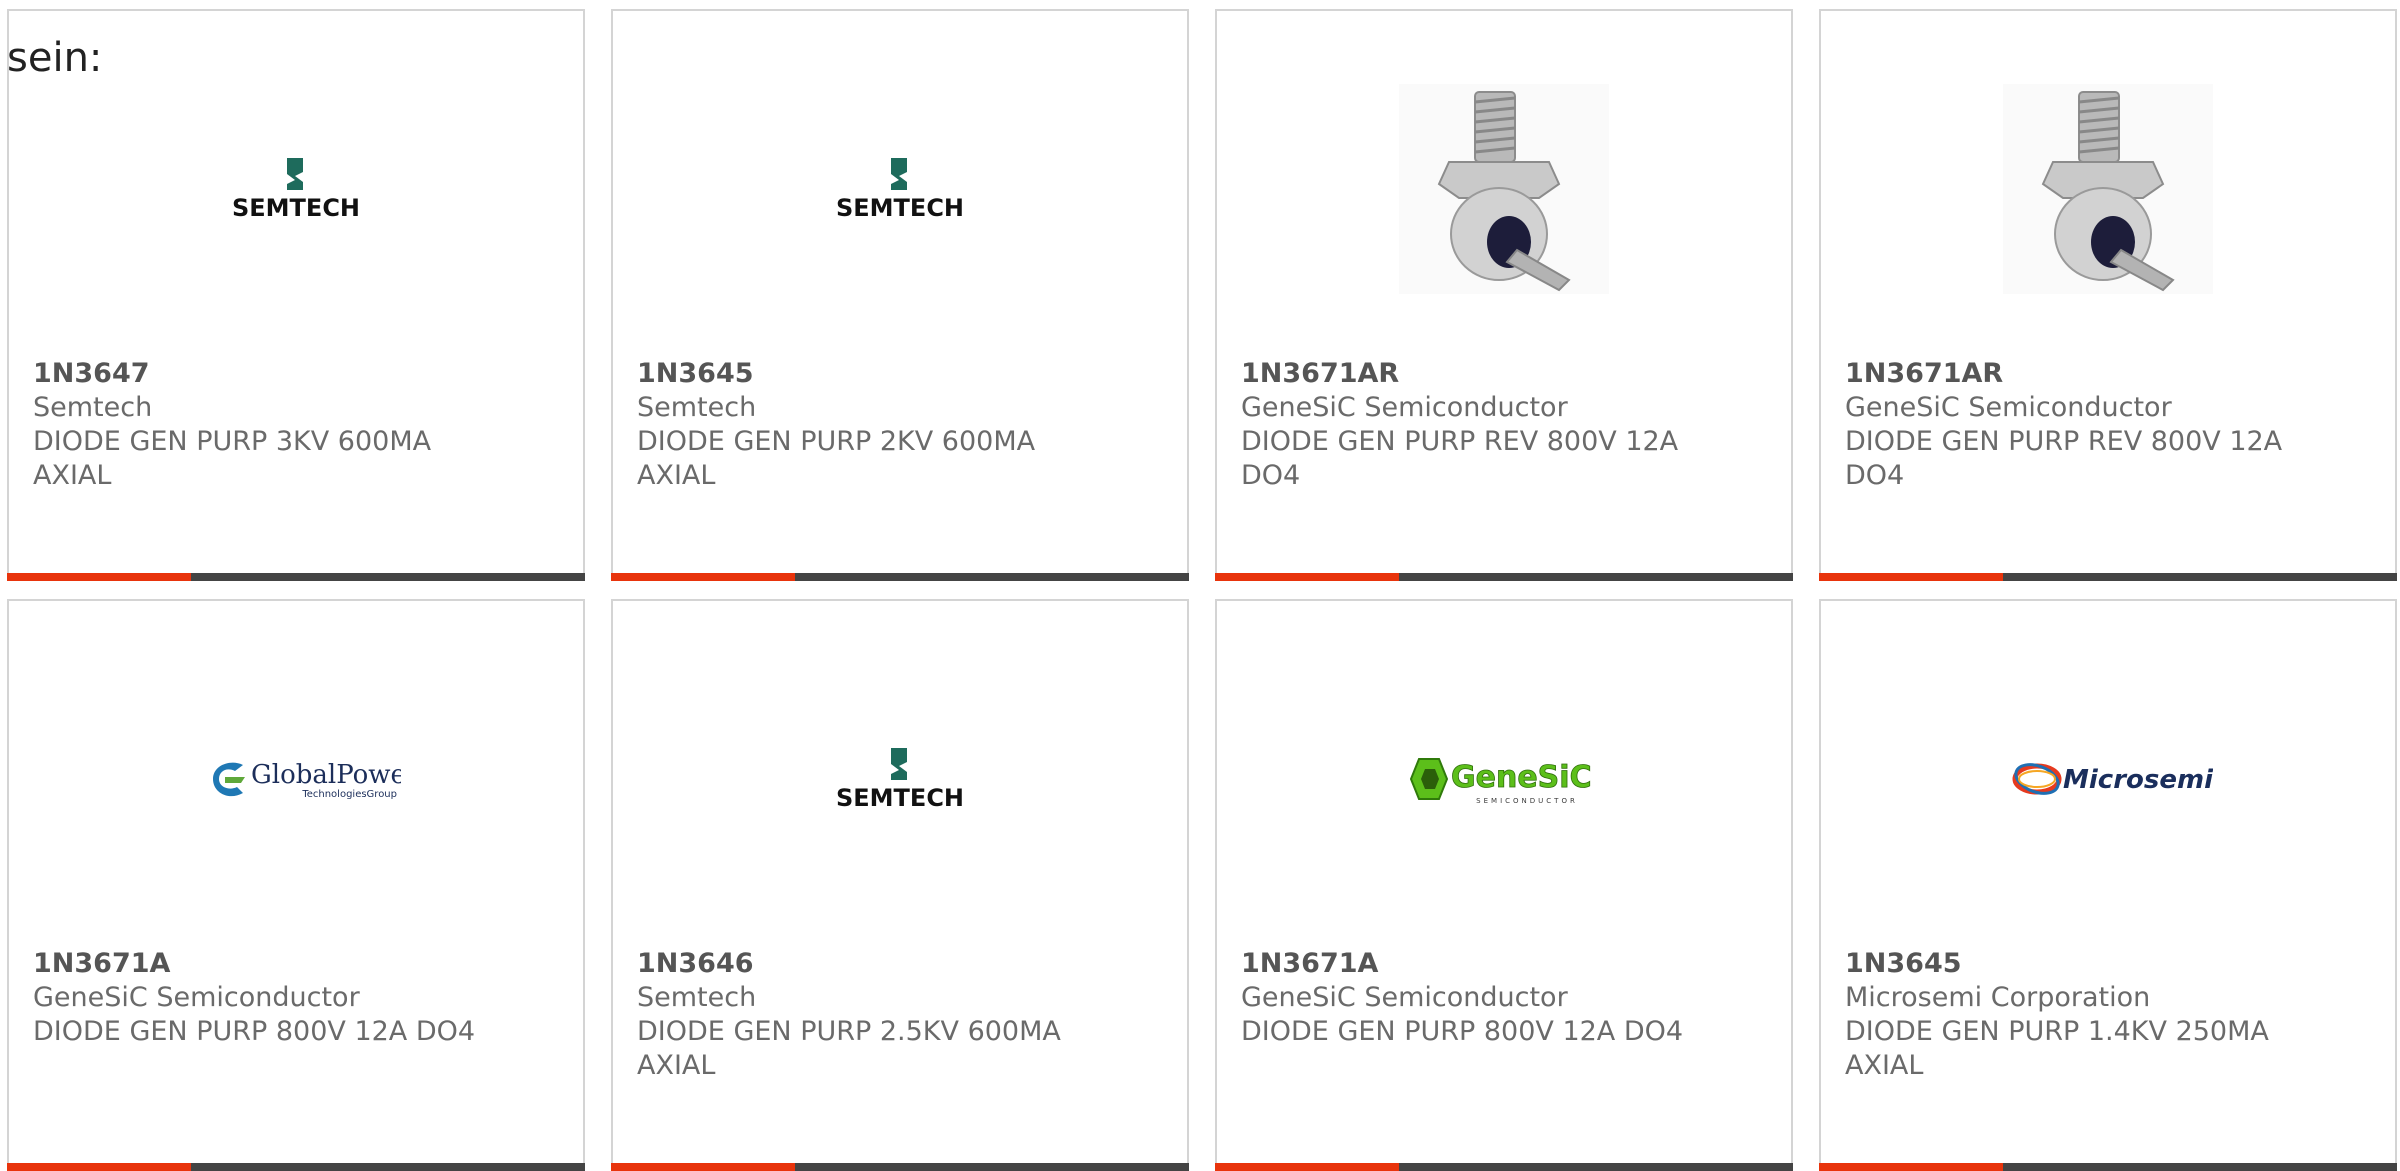 The image size is (2400, 1171). I want to click on microsemi-logo-icon: Microsemi, so click(2112, 779).